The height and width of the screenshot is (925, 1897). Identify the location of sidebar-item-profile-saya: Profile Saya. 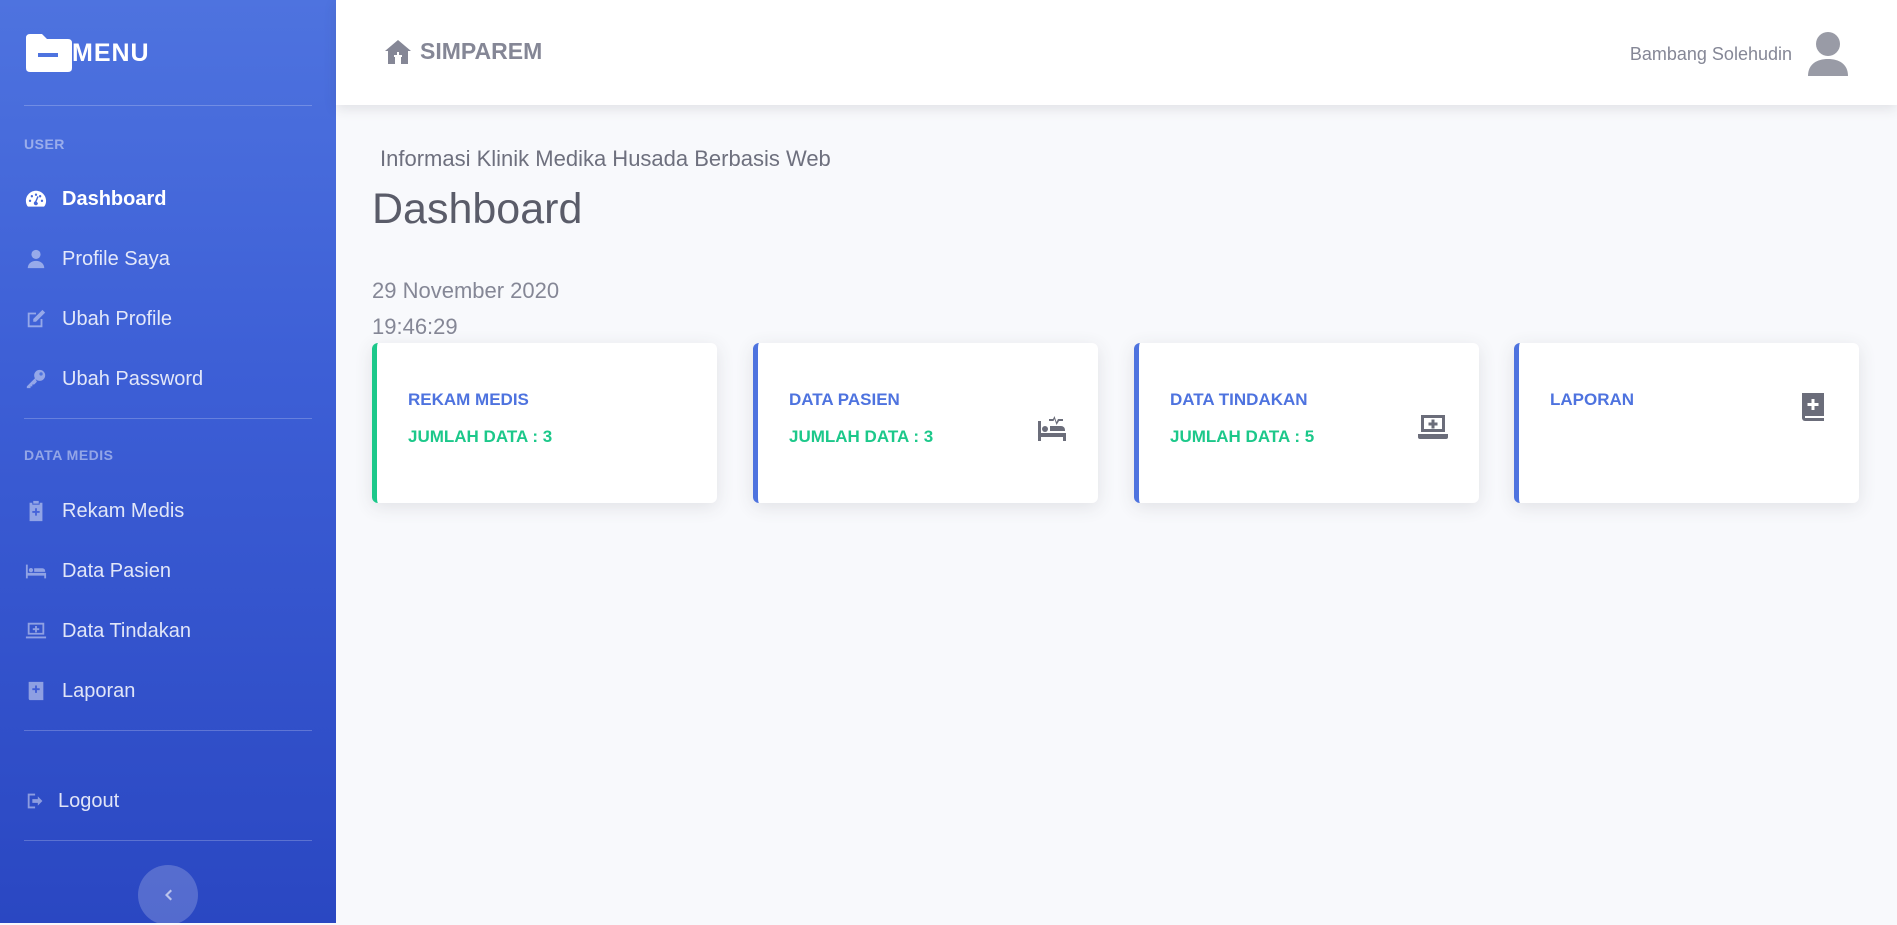
(97, 259).